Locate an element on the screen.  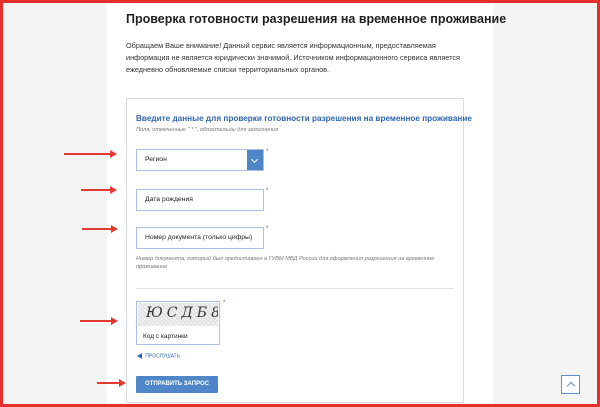
captcha-box: ЮСДБ8 Код с картинки is located at coordinates (178, 323).